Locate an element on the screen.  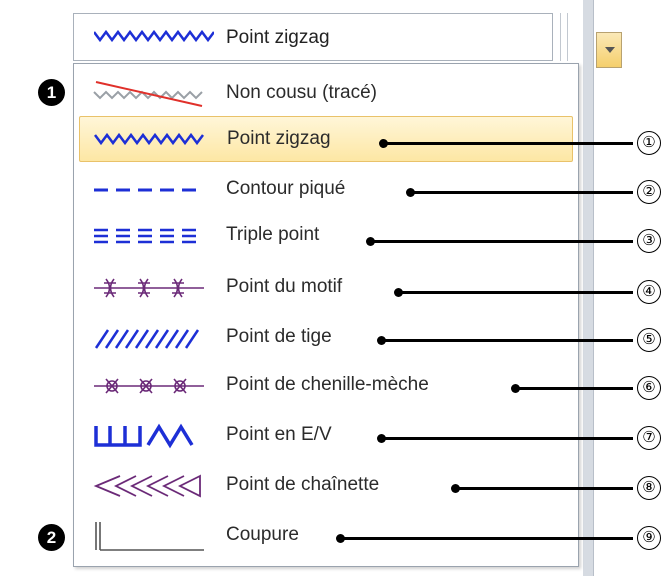
callout-number: ② is located at coordinates (649, 192).